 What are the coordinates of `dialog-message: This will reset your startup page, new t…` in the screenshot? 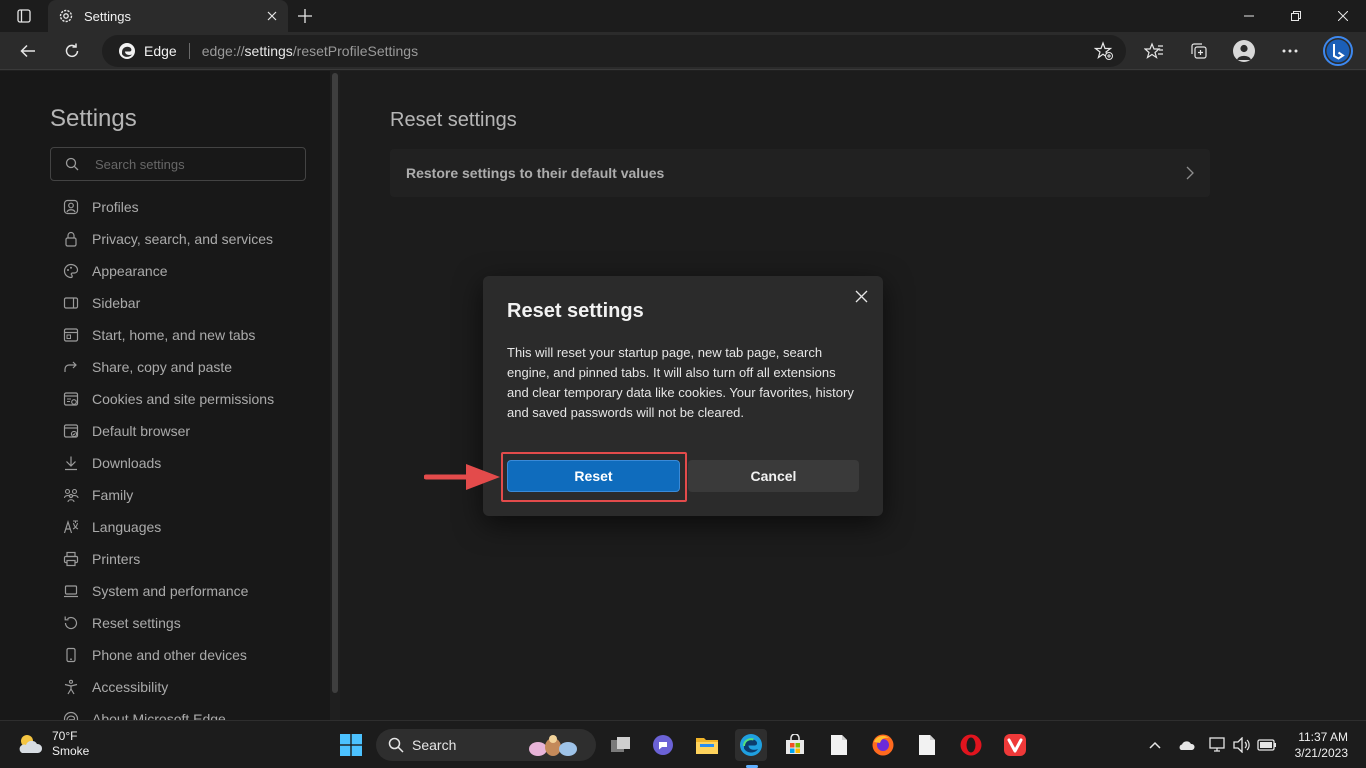 It's located at (680, 382).